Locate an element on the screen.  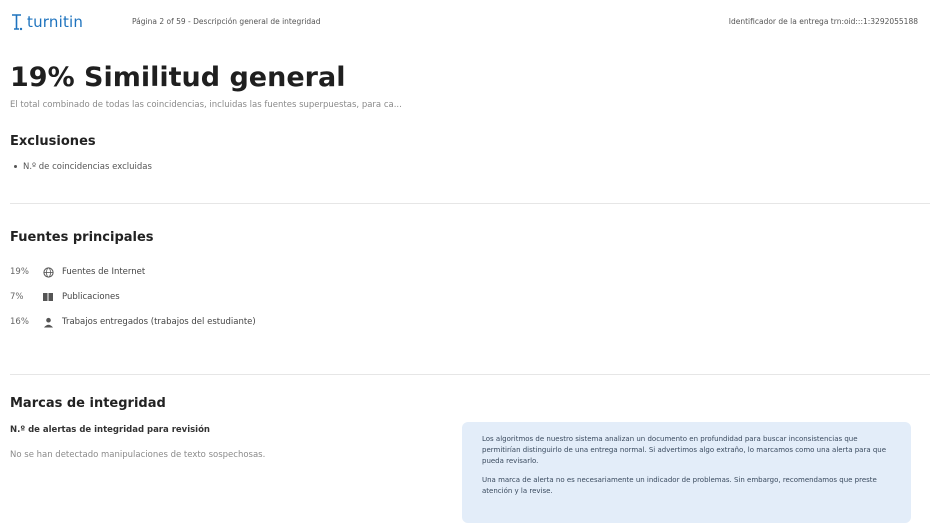
top-sources-heading: Fuentes principales is located at coordinates (82, 237).